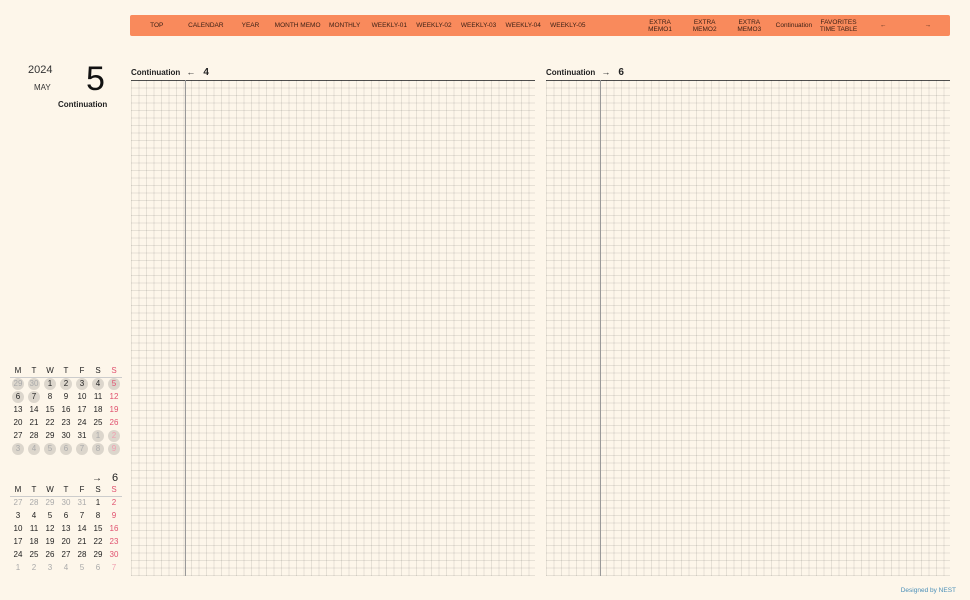  Describe the element at coordinates (883, 25) in the screenshot. I see `nav-item: ←` at that location.